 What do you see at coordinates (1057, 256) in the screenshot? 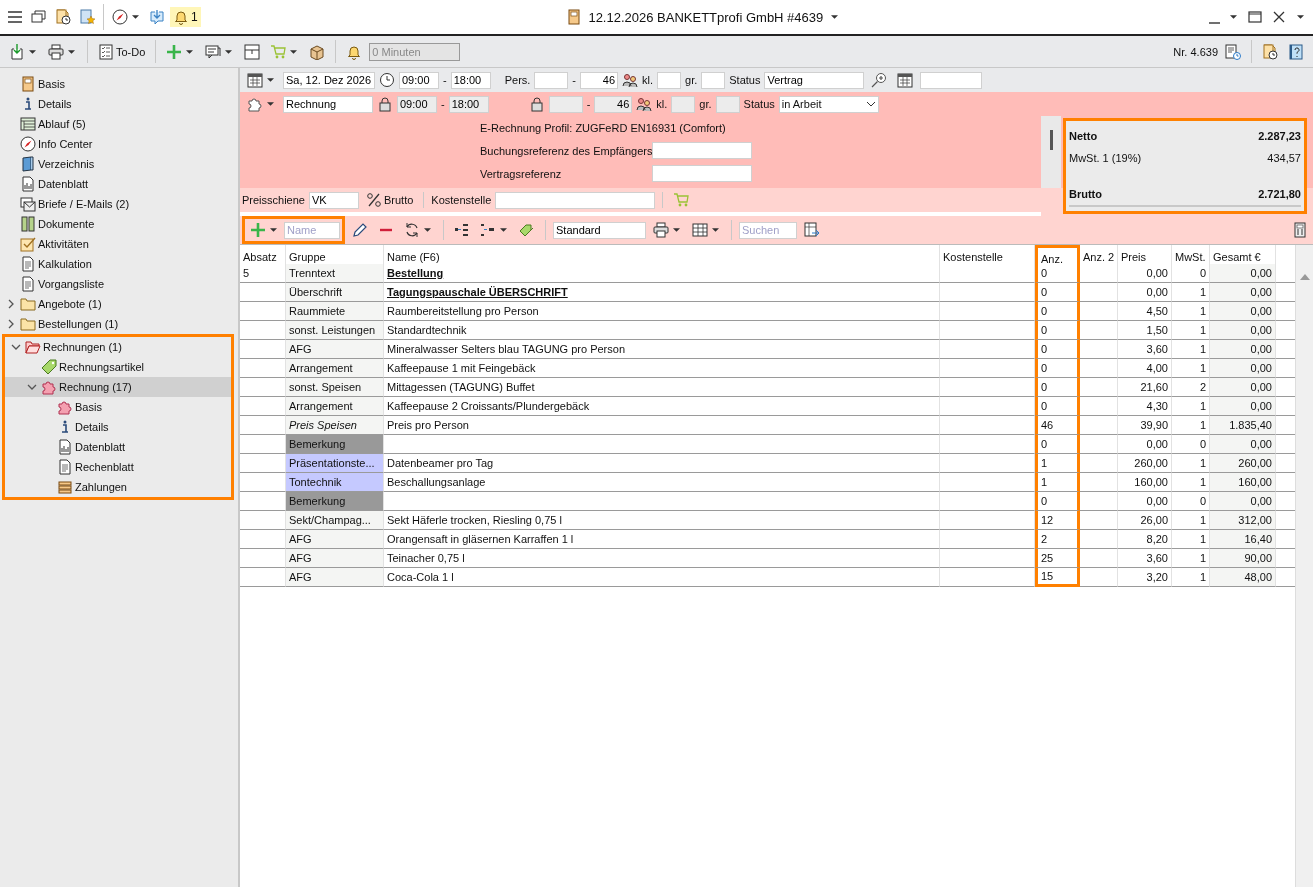
I see `column-header: Anz.` at bounding box center [1057, 256].